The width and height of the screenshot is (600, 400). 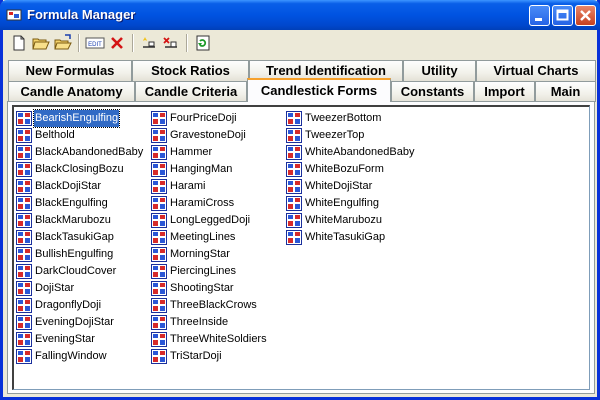 What do you see at coordinates (81, 14) in the screenshot?
I see `window-title: Formula Manager` at bounding box center [81, 14].